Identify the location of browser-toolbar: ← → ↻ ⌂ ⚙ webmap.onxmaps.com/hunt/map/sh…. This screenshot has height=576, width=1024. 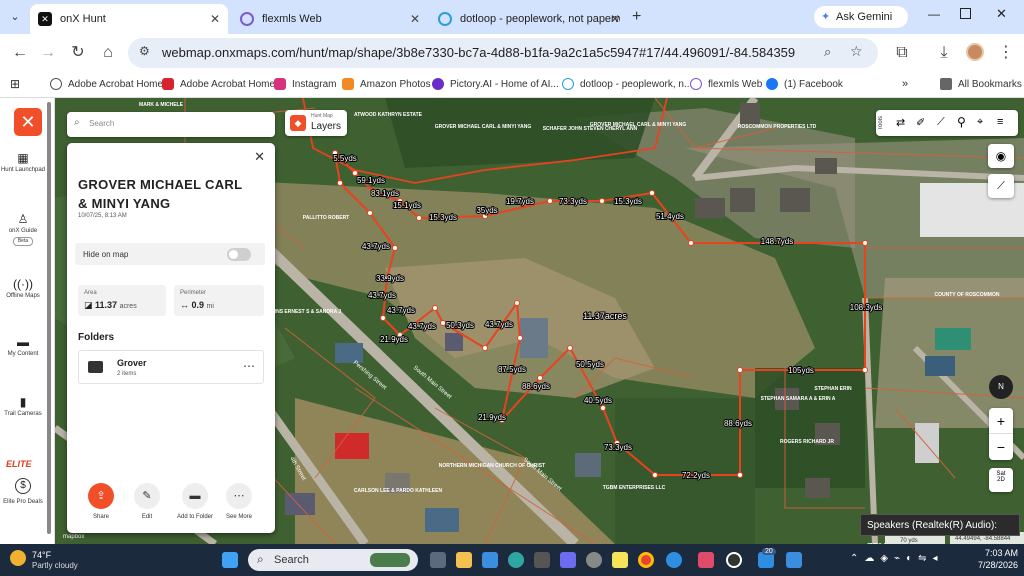
(512, 53).